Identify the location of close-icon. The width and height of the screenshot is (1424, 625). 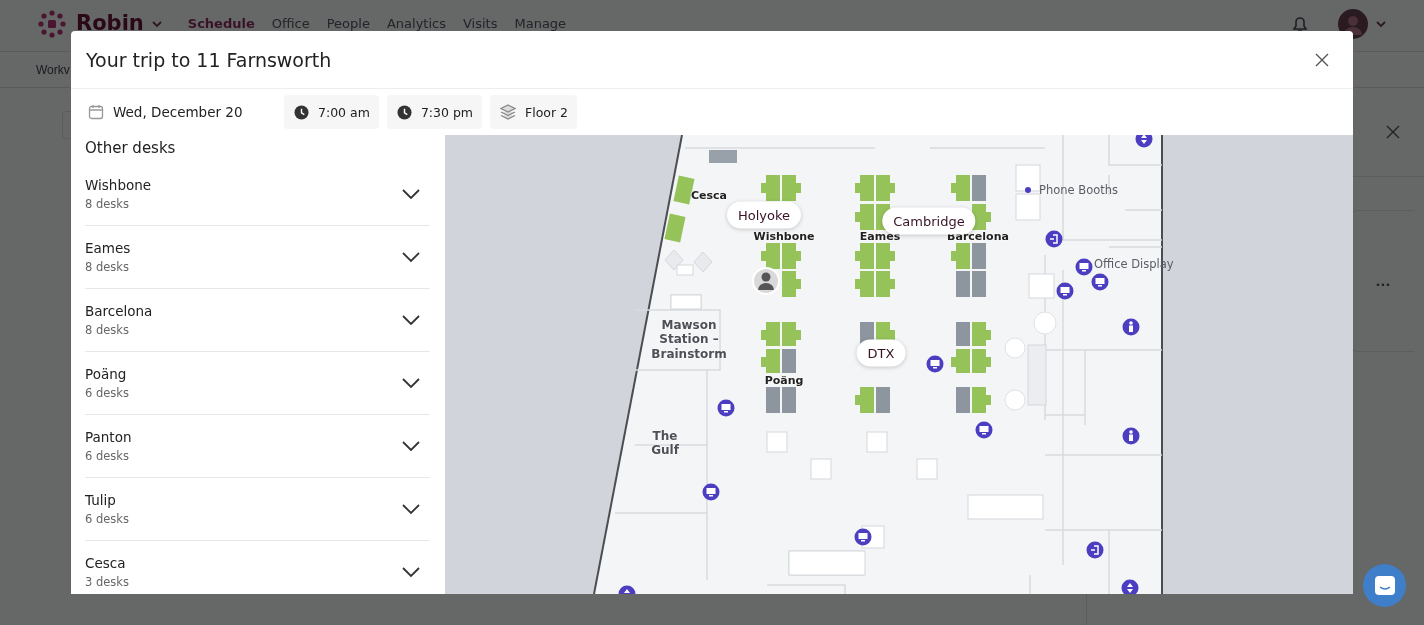
(1322, 59).